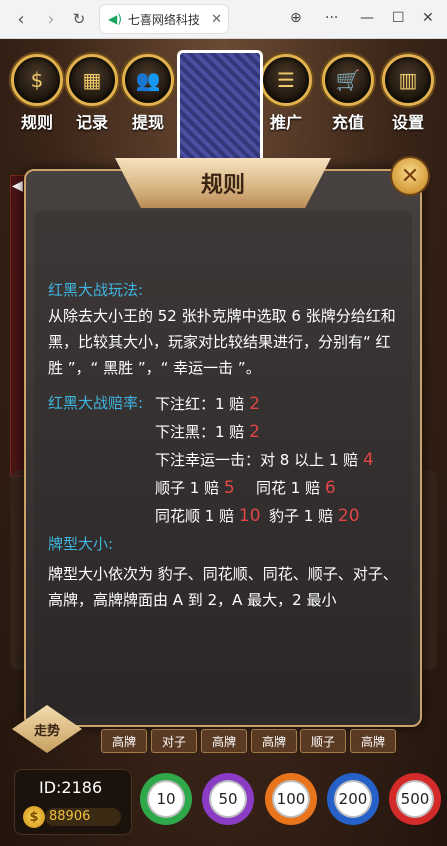 This screenshot has width=447, height=846. I want to click on back-button: ‹, so click(21, 19).